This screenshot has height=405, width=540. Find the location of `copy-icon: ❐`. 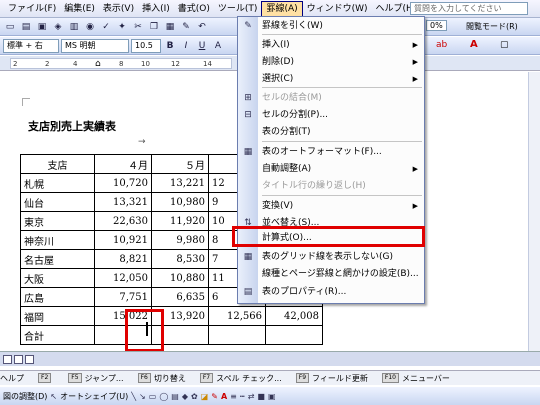

copy-icon: ❐ is located at coordinates (154, 27).